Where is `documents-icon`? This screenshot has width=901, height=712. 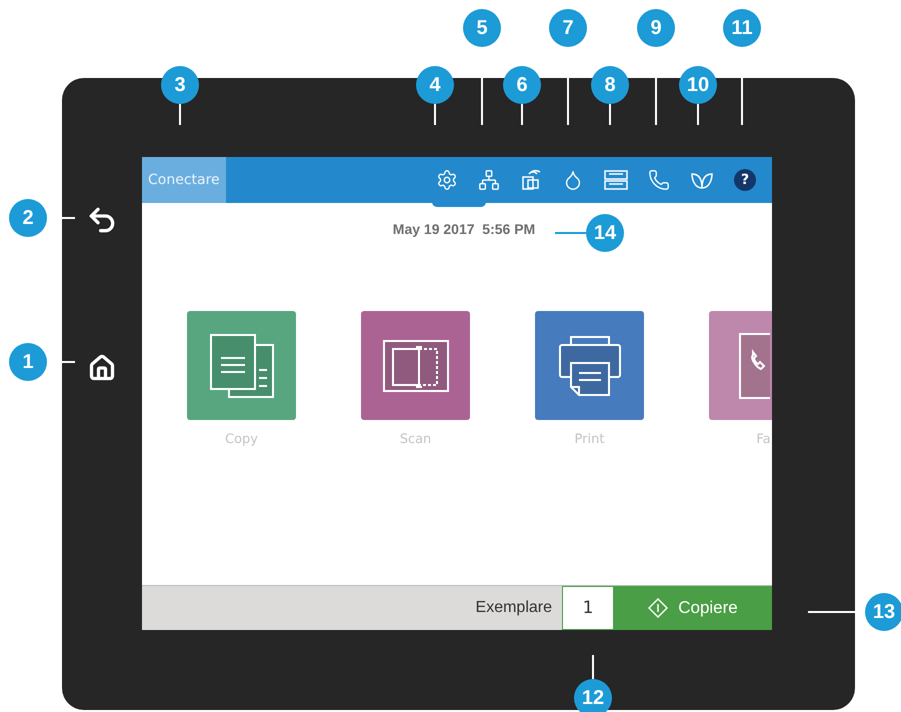 documents-icon is located at coordinates (241, 366).